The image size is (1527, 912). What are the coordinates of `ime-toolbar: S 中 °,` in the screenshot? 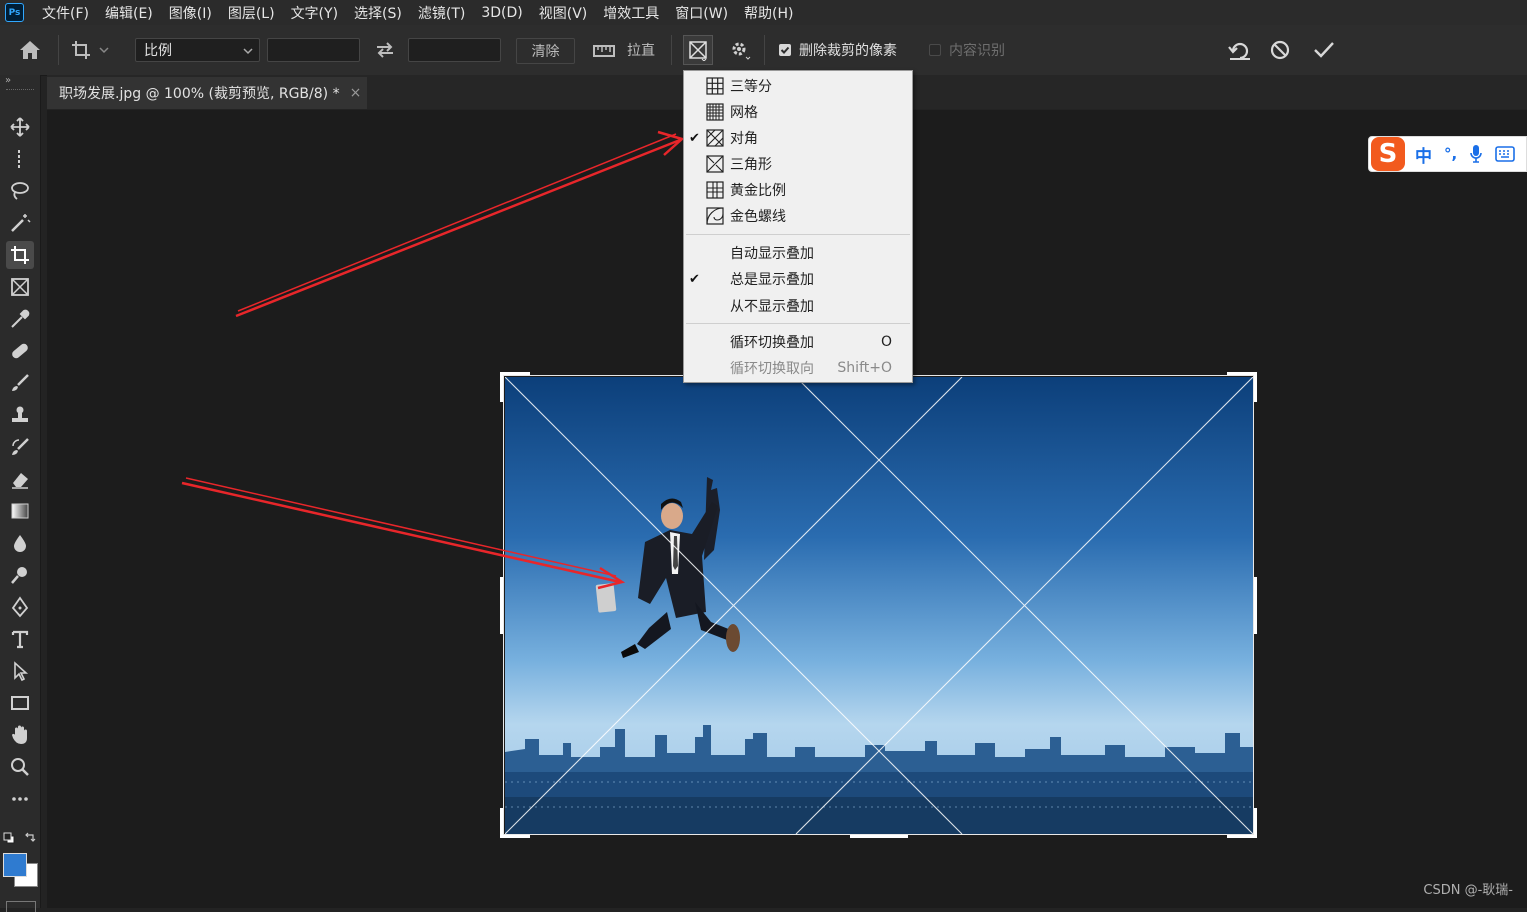 It's located at (1447, 154).